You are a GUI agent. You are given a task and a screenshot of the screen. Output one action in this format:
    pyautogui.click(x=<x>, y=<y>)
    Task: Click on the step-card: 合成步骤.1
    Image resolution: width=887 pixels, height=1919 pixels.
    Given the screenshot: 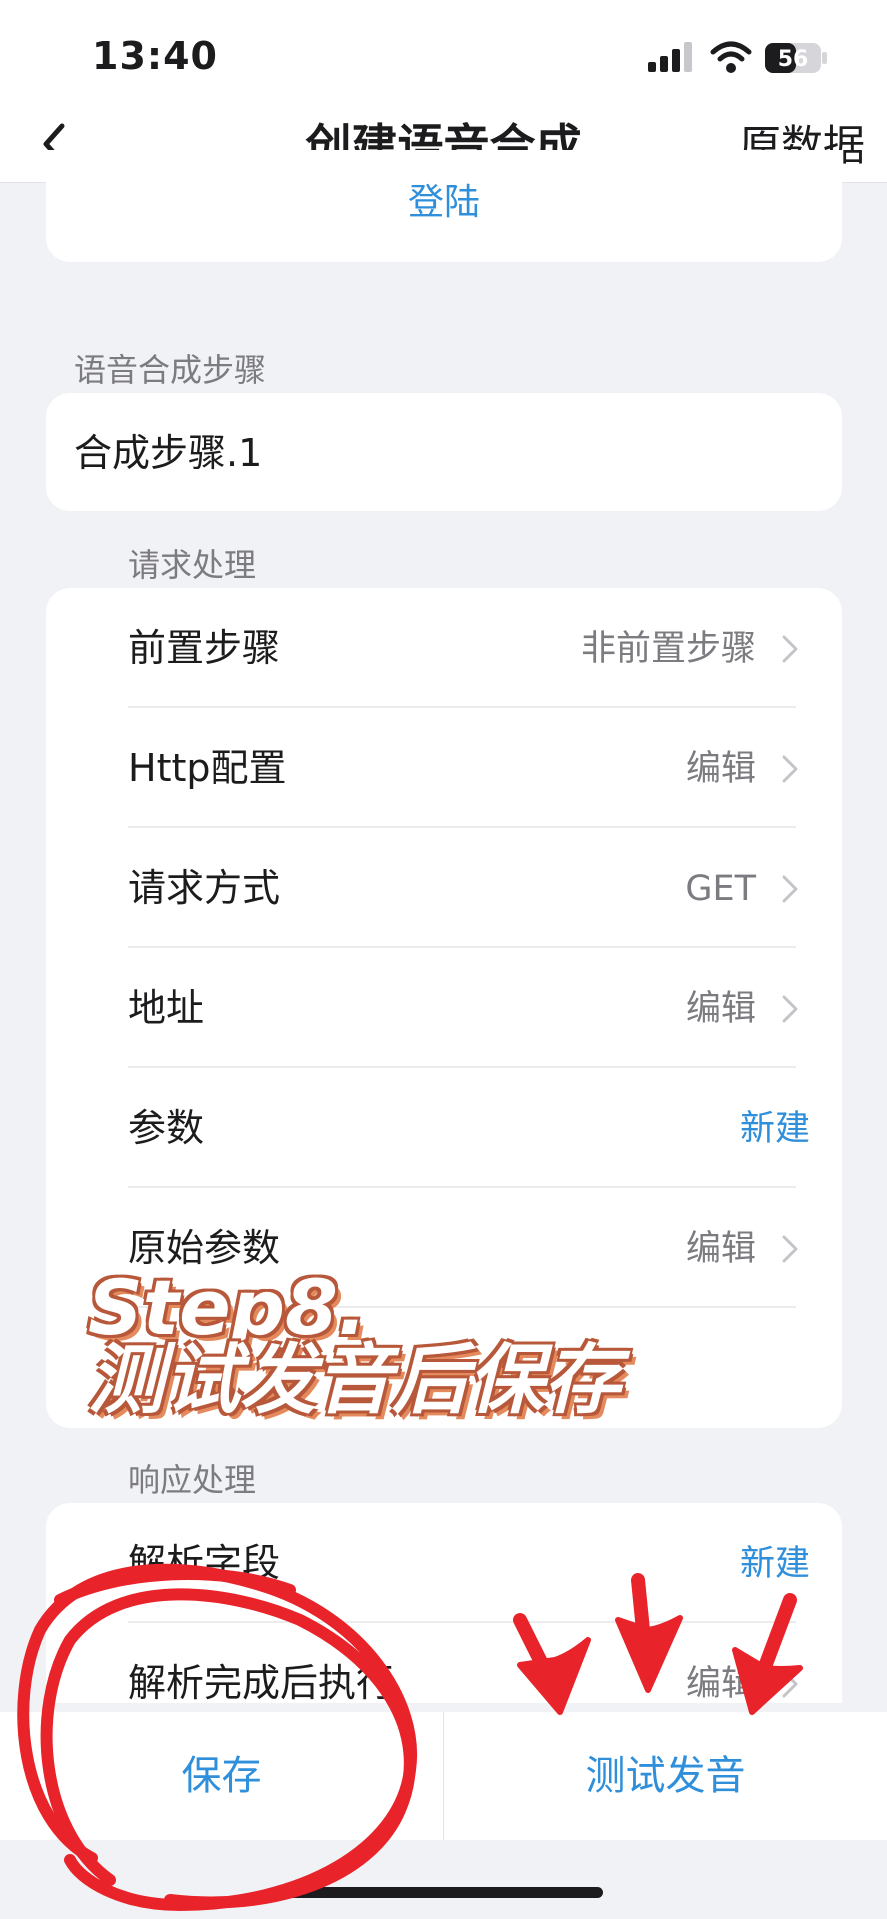 What is the action you would take?
    pyautogui.click(x=444, y=452)
    